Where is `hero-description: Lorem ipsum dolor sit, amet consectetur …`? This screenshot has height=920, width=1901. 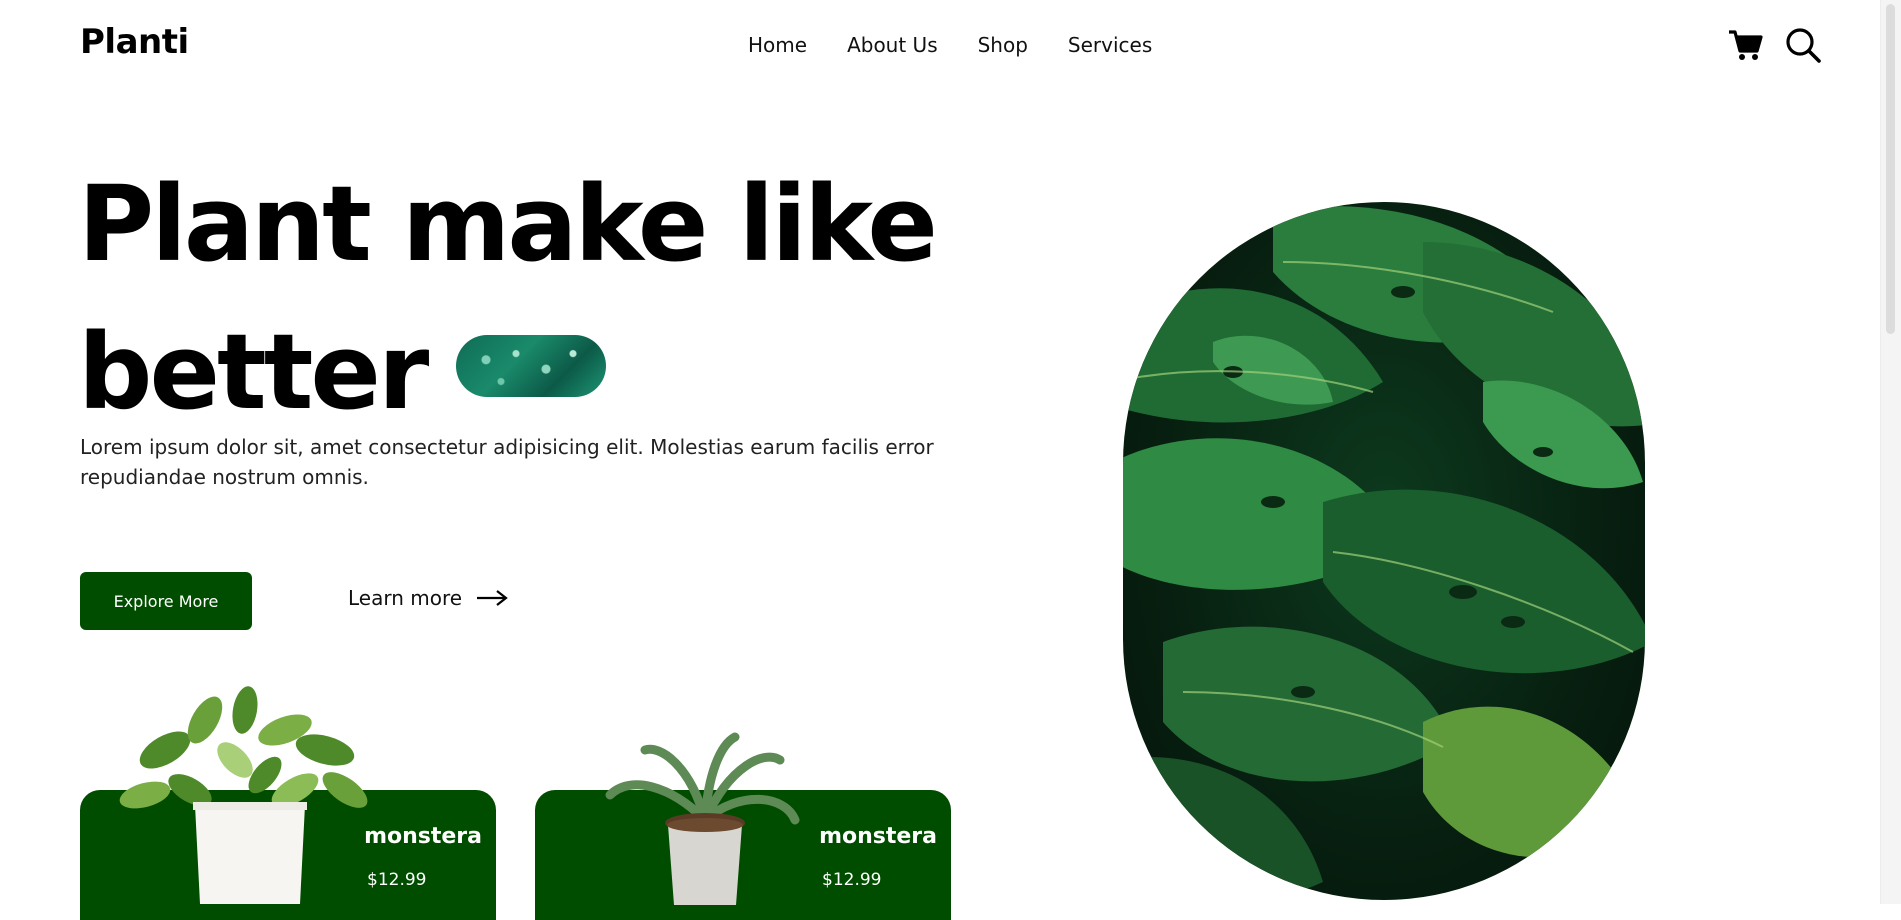
hero-description: Lorem ipsum dolor sit, amet consectetur … is located at coordinates (507, 462).